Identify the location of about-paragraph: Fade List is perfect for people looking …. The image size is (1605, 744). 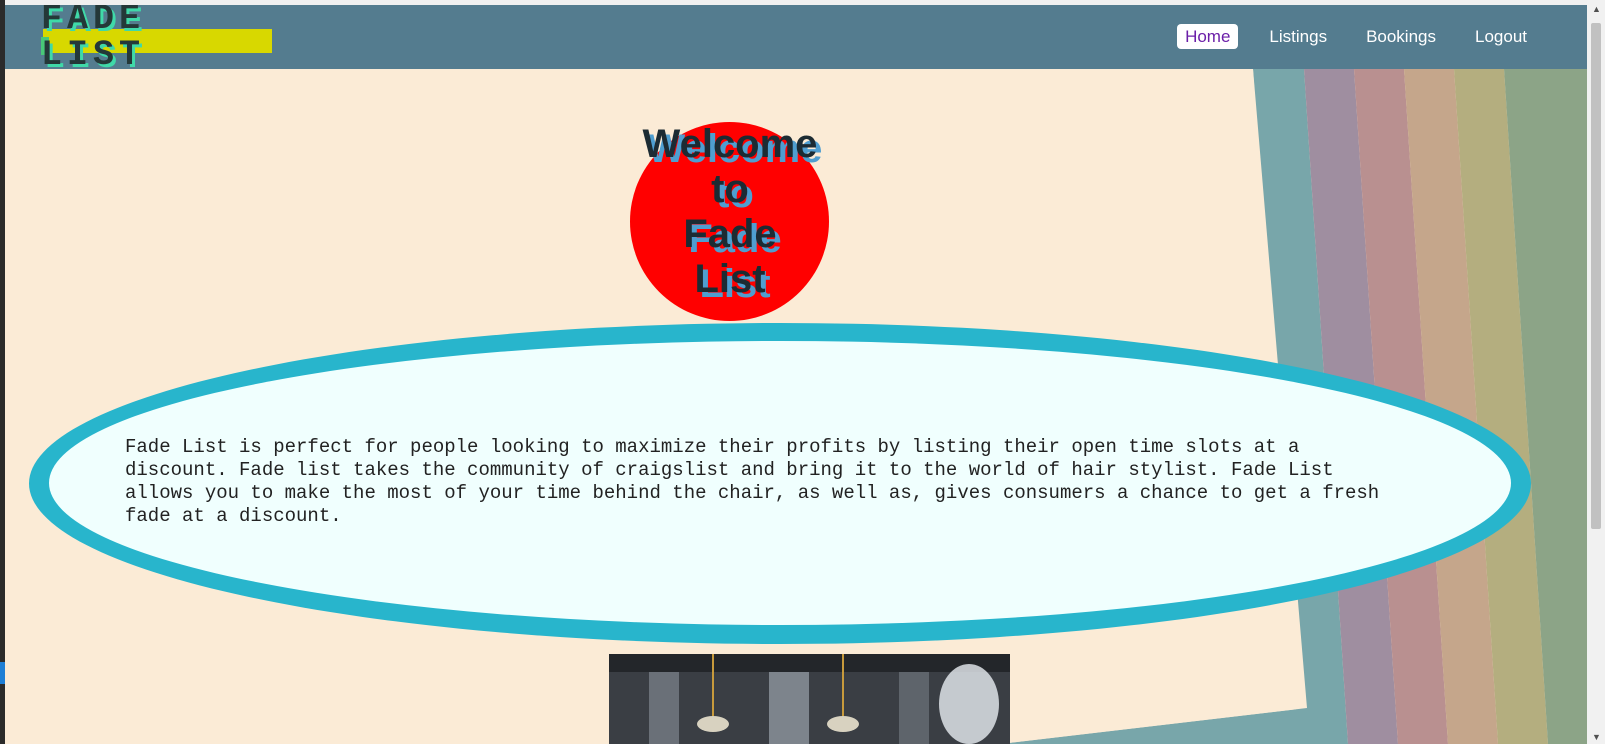
(752, 481).